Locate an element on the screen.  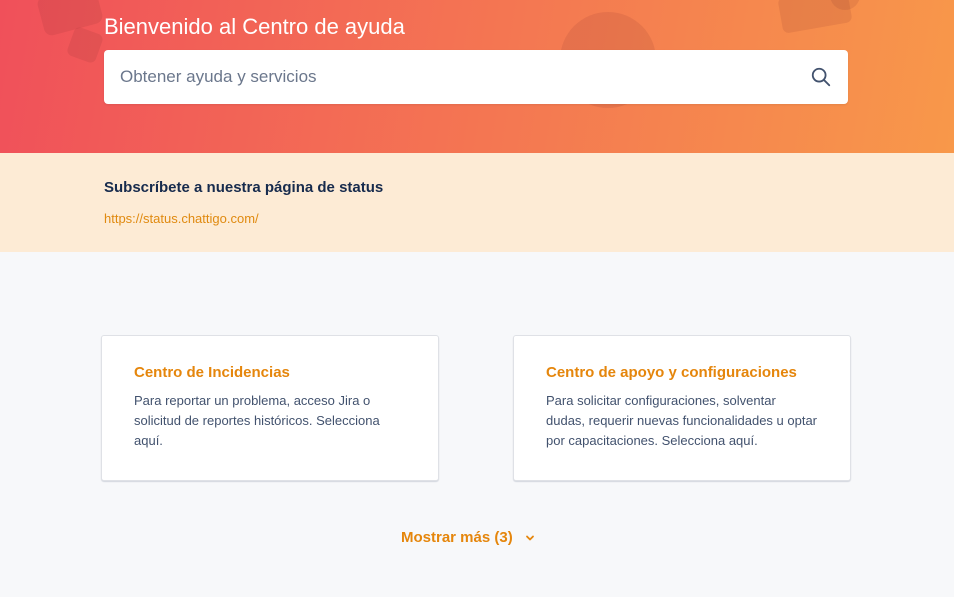
show-more-button: Mostrar más (3) is located at coordinates (468, 537).